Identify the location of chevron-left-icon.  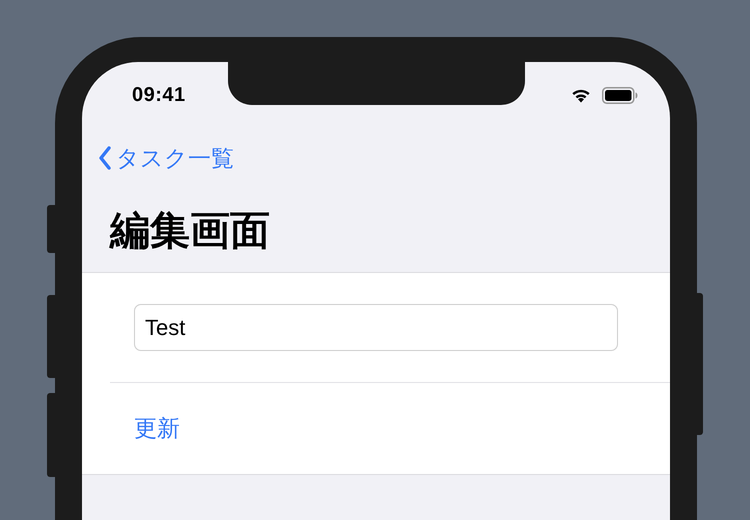
(105, 158).